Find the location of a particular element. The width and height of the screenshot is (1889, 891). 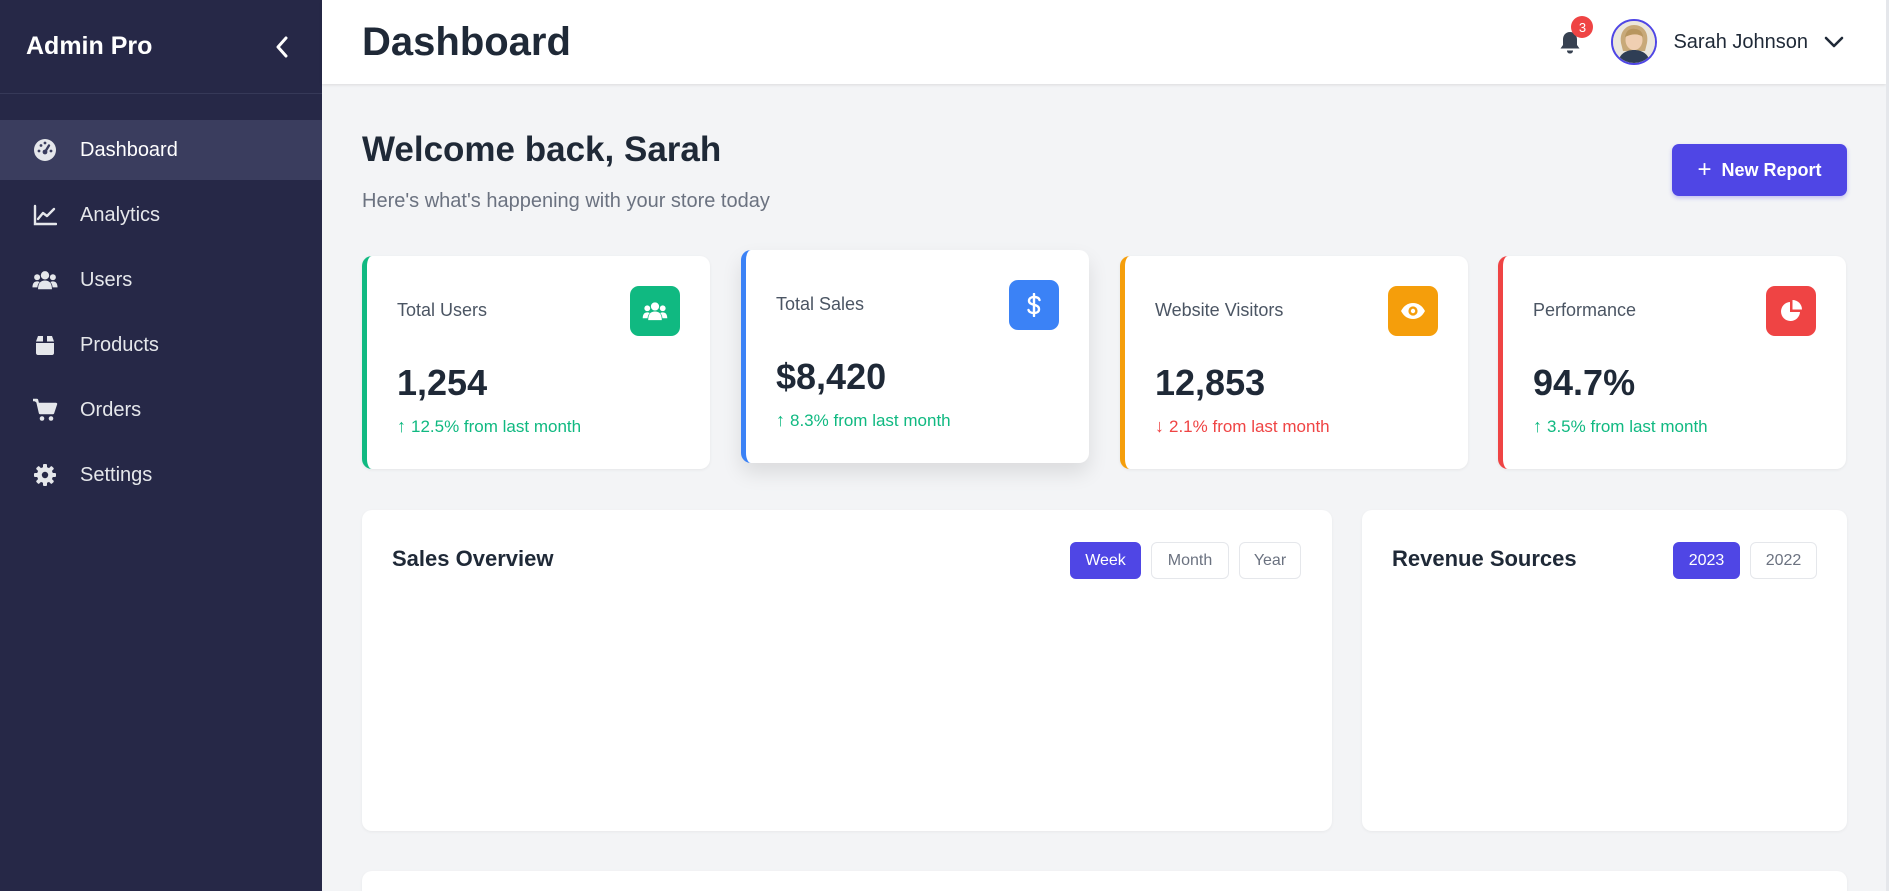

user-name: Sarah Johnson is located at coordinates (1740, 42).